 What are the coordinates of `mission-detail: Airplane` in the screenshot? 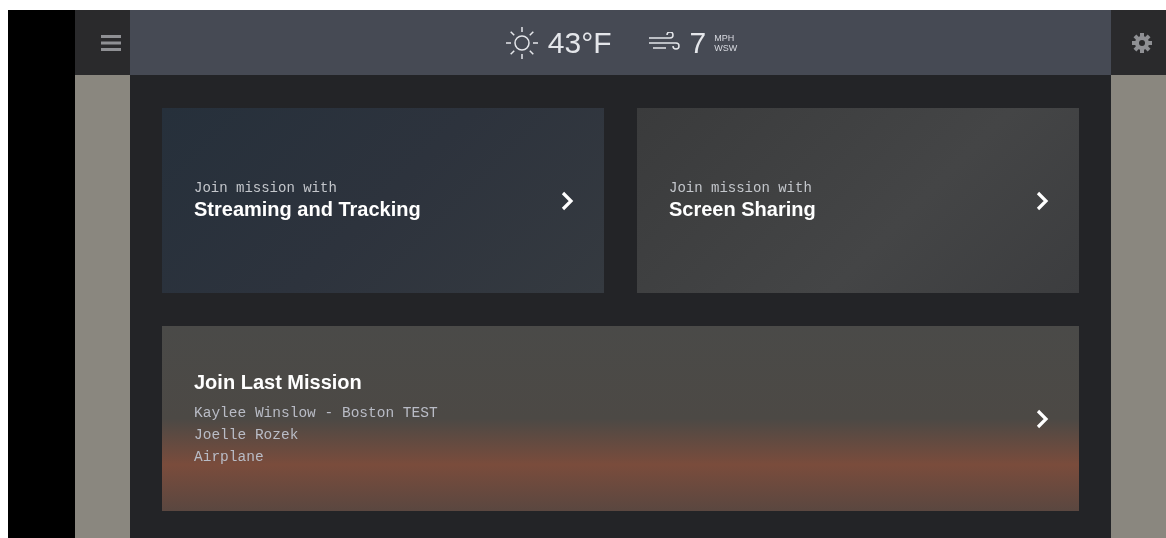 It's located at (229, 457).